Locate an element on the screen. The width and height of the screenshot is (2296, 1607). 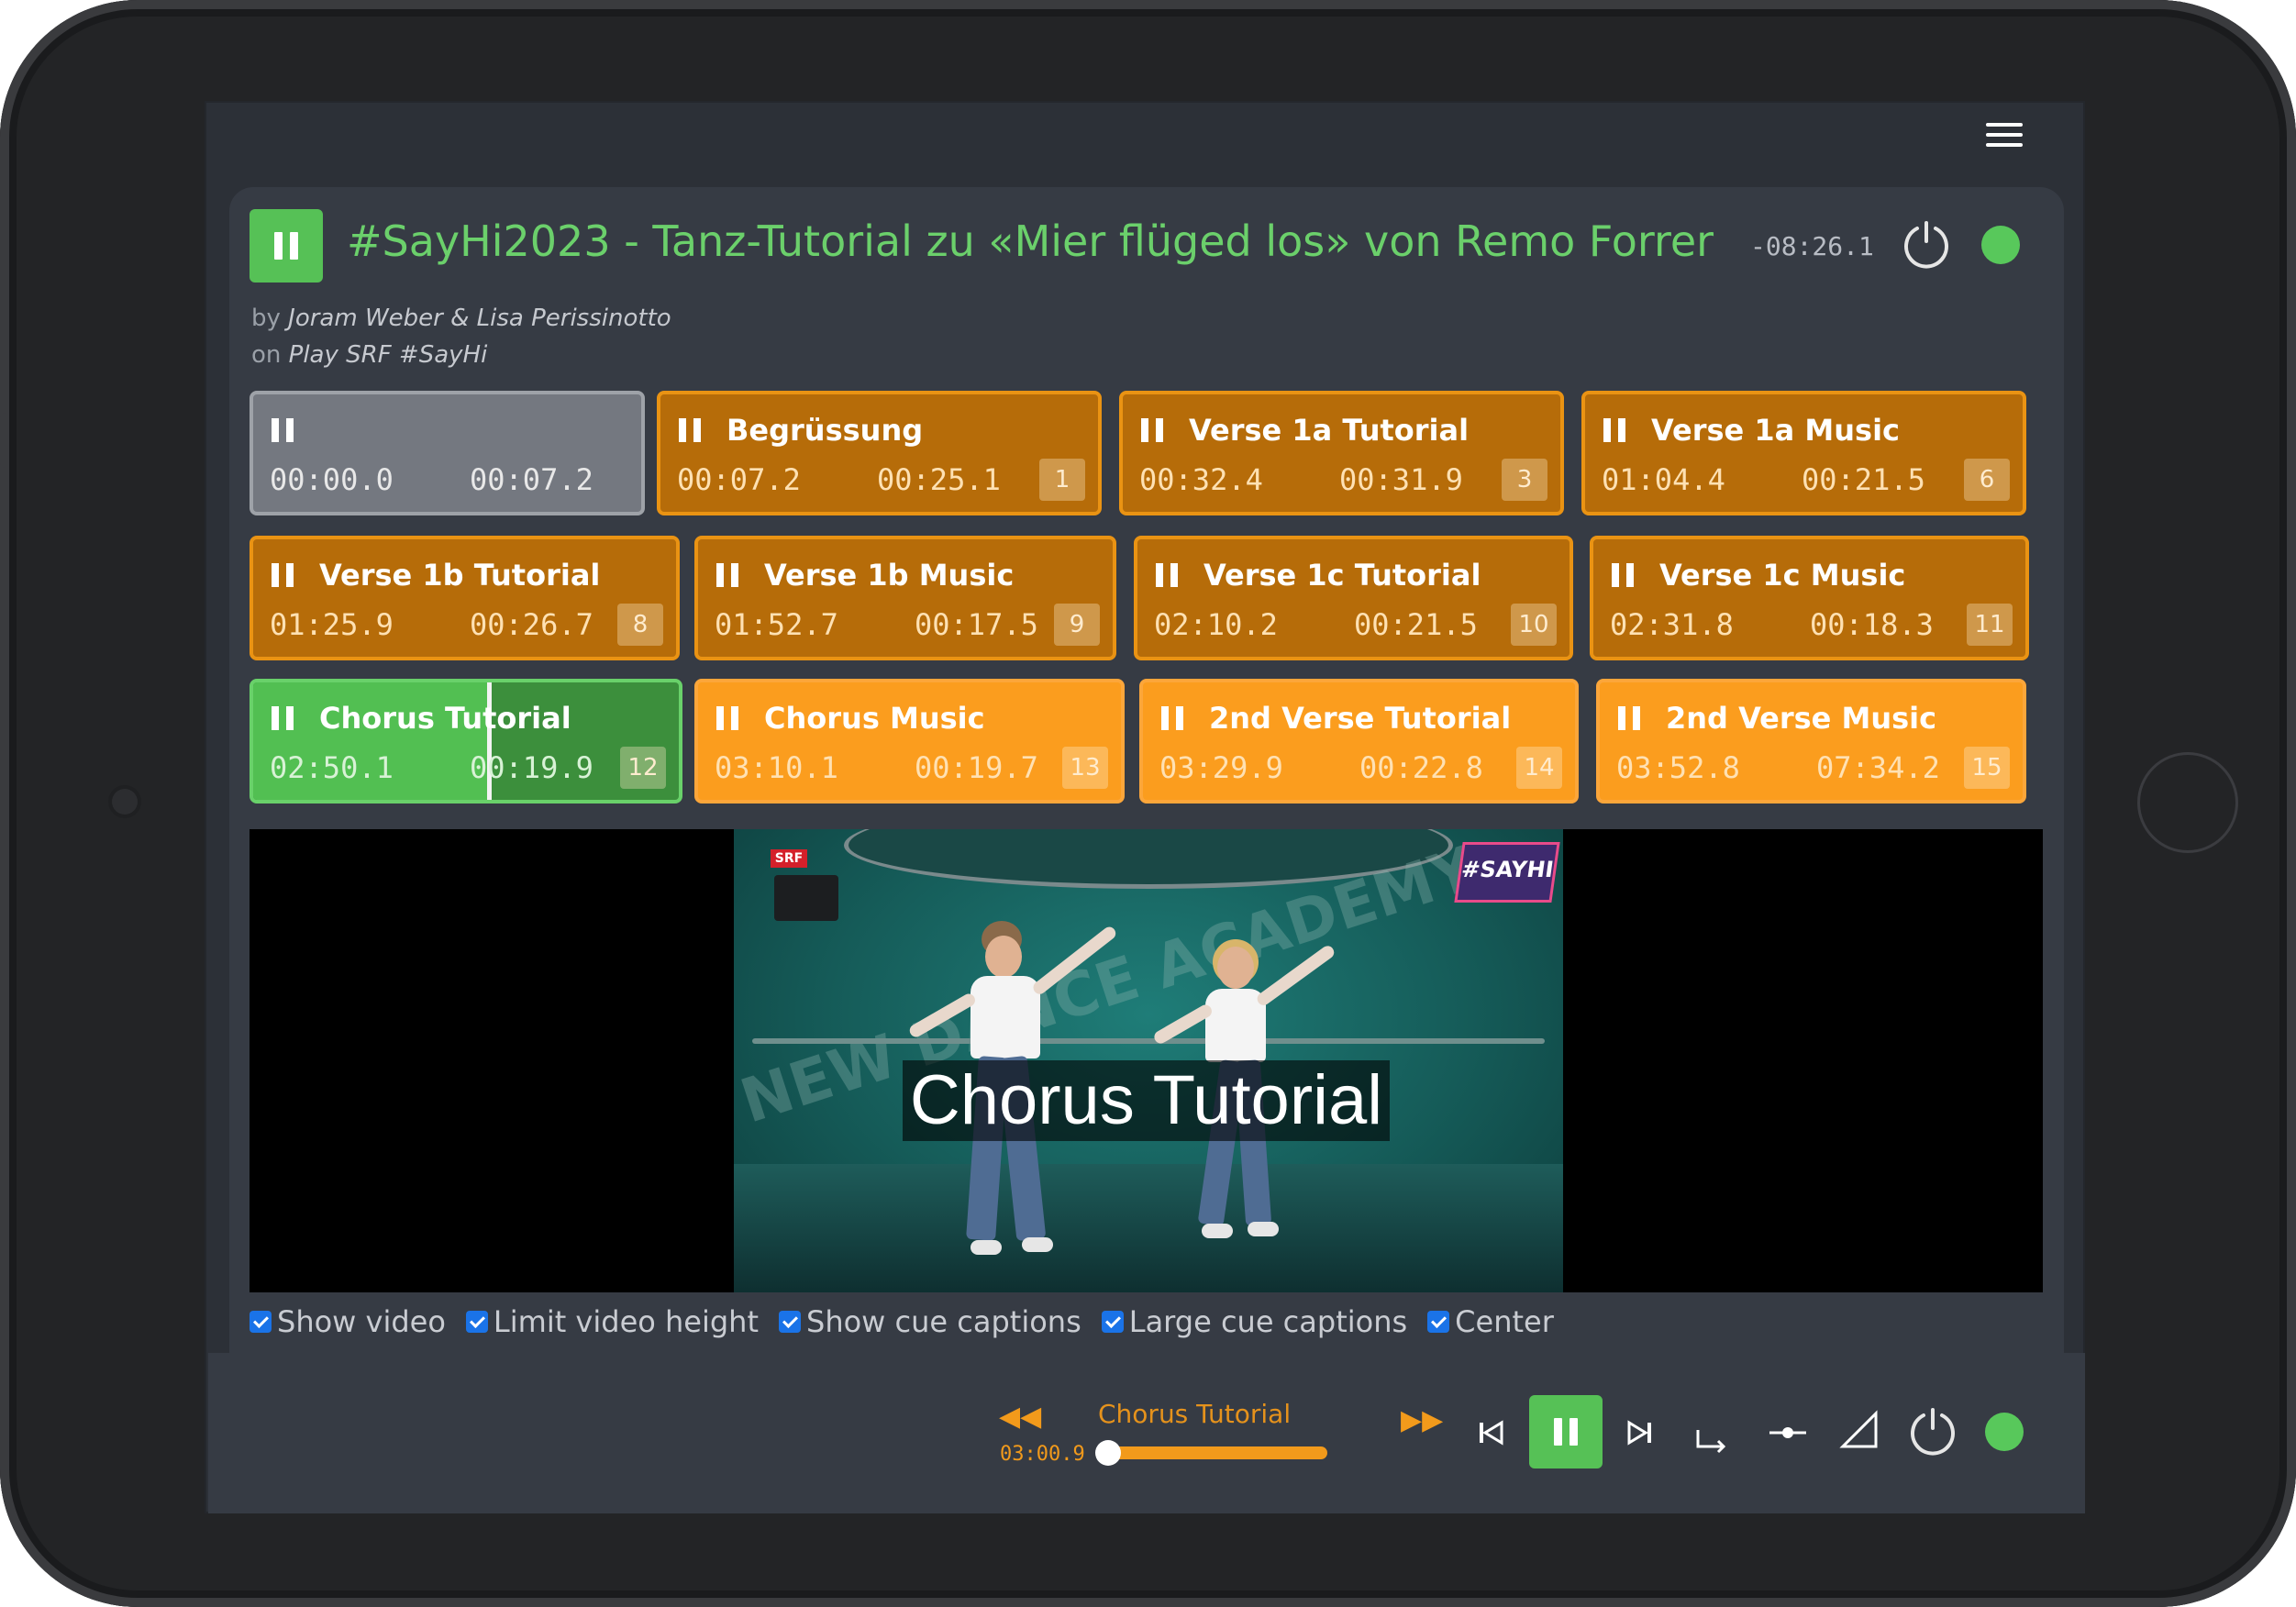
transport-power-icon is located at coordinates (1932, 1431).